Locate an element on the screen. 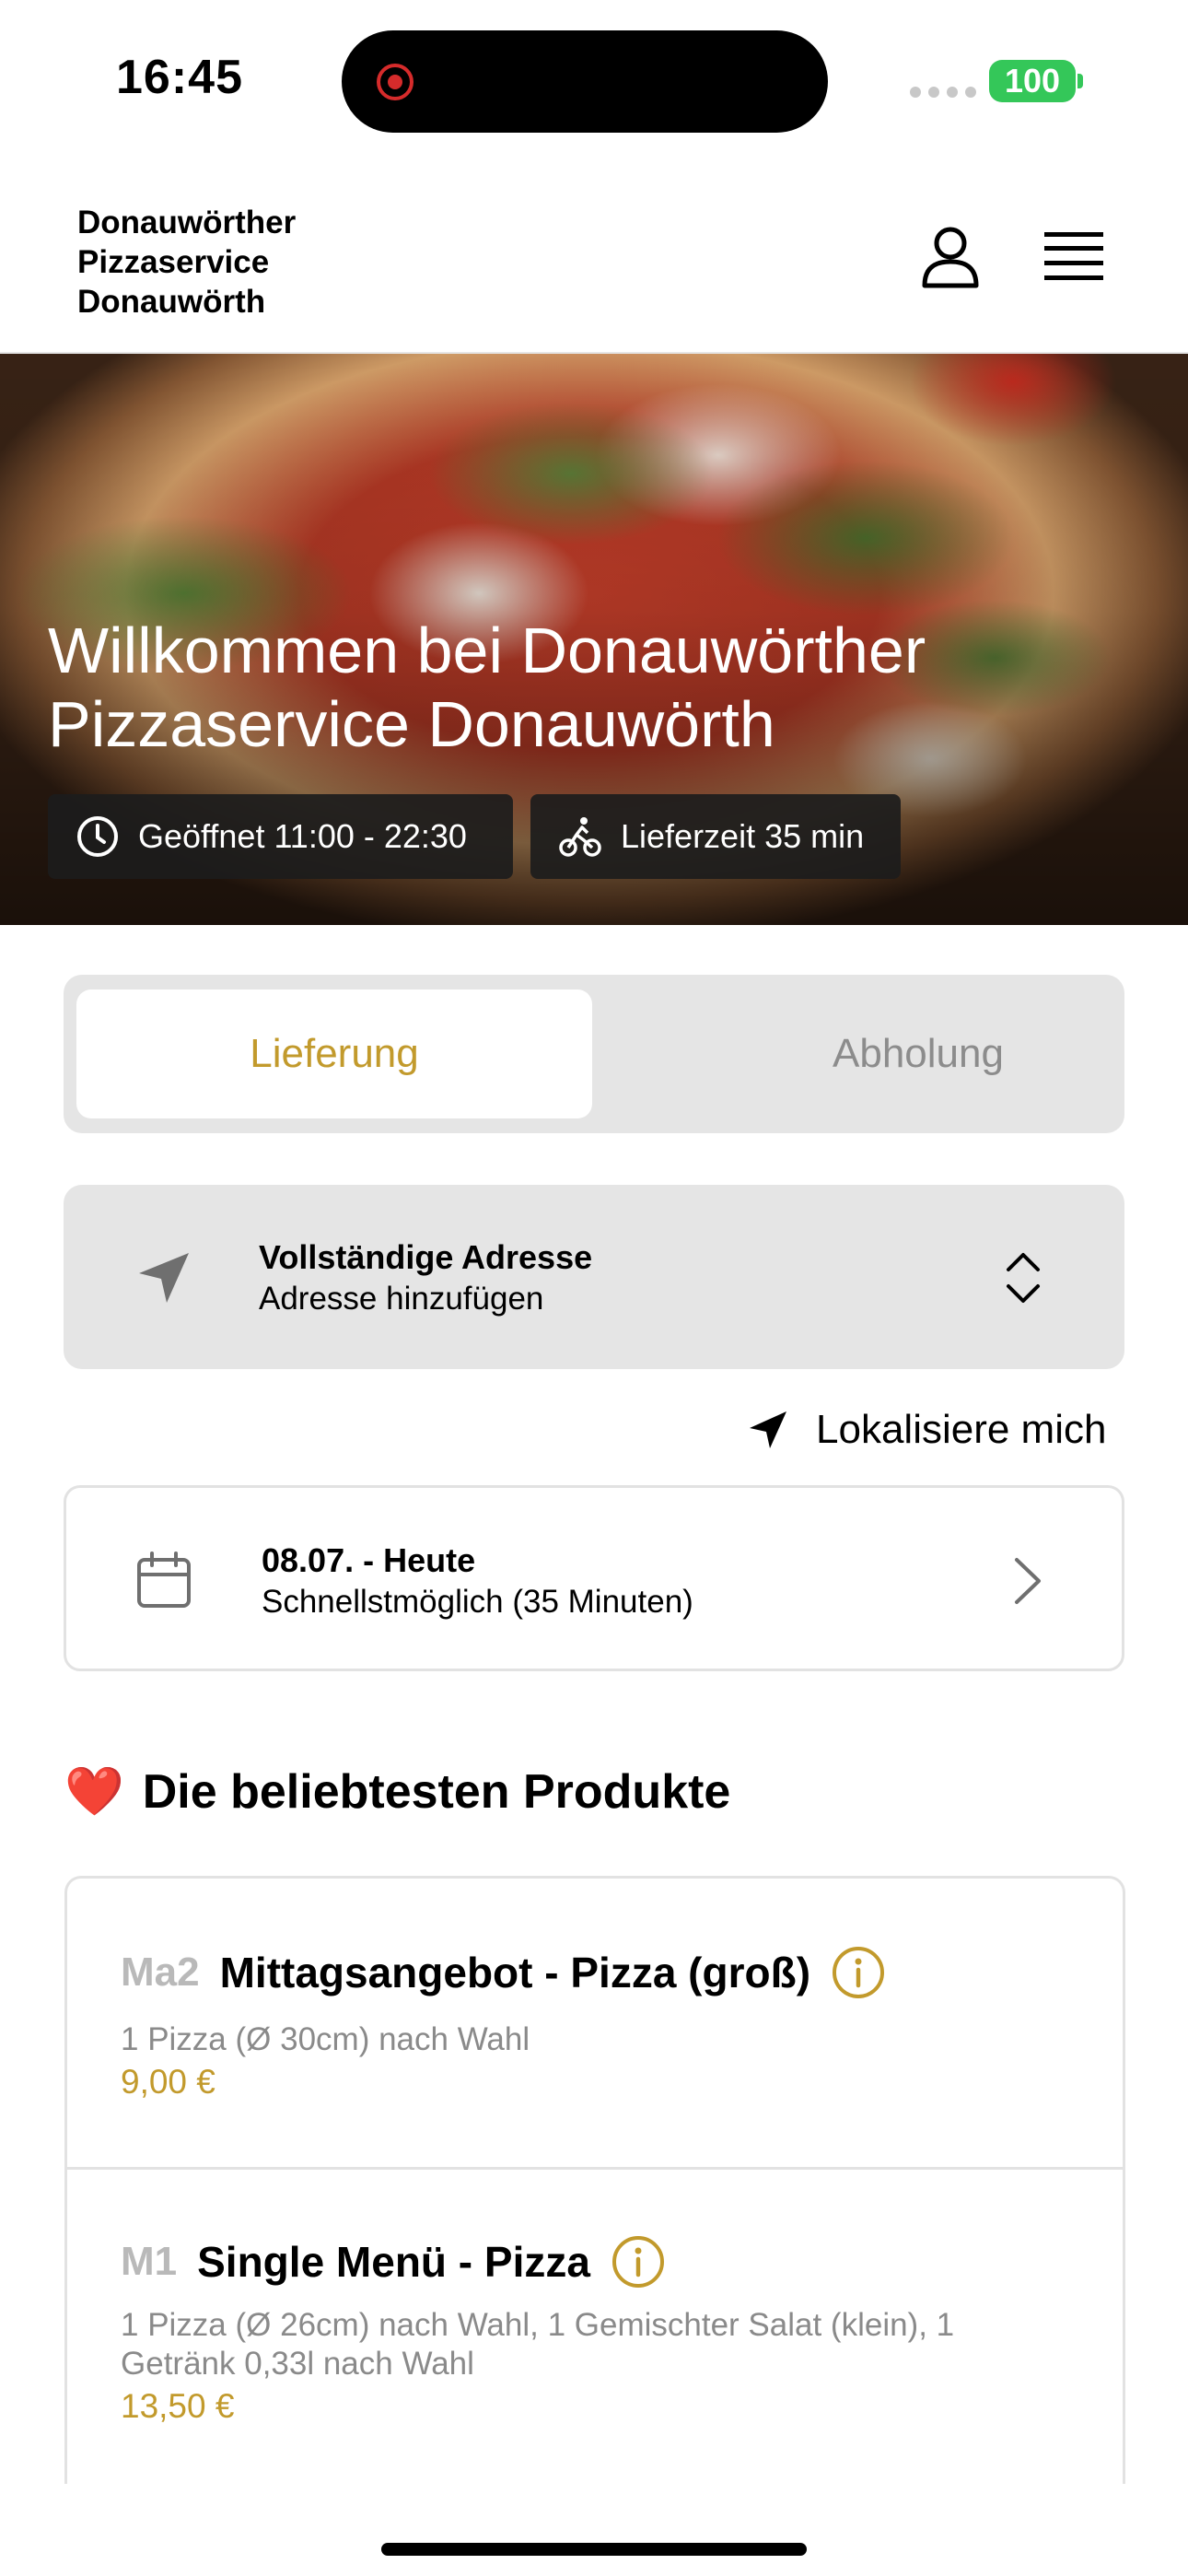 Image resolution: width=1188 pixels, height=2576 pixels. status-bar: 16:45 100 is located at coordinates (594, 78).